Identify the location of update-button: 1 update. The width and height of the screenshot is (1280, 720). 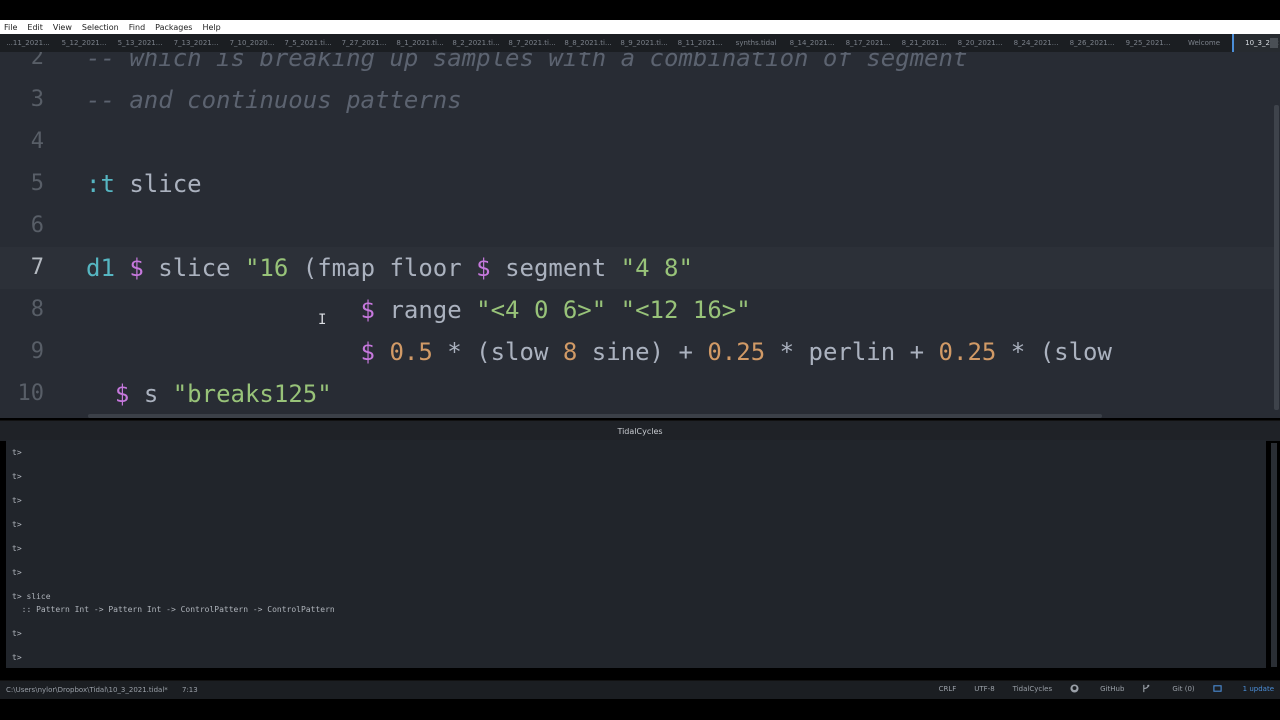
(1243, 688).